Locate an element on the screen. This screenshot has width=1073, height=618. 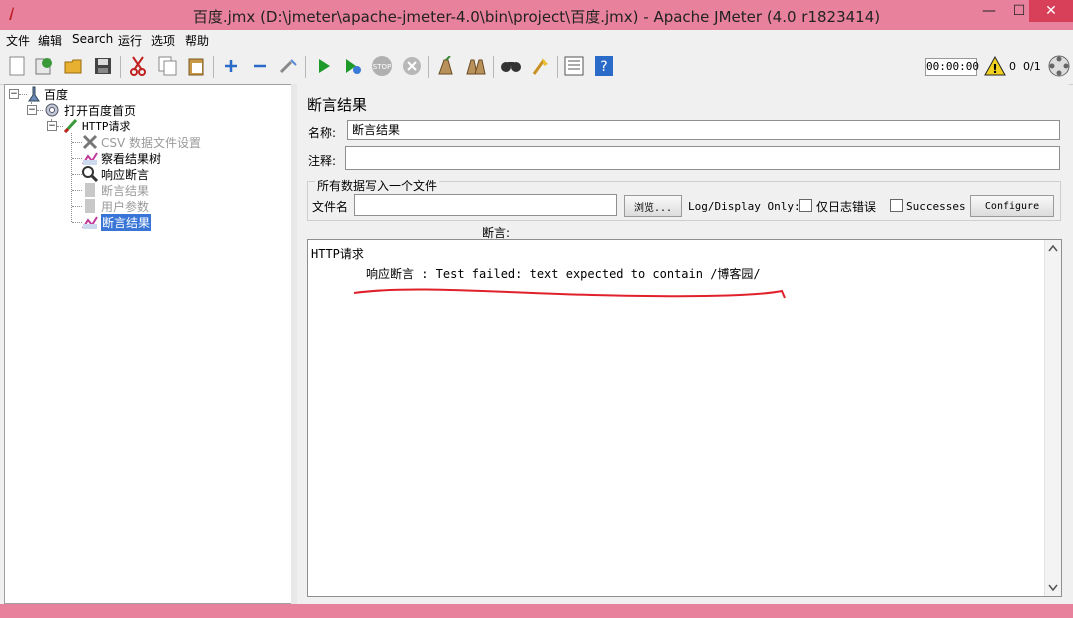
warning-count: 0 is located at coordinates (1012, 66).